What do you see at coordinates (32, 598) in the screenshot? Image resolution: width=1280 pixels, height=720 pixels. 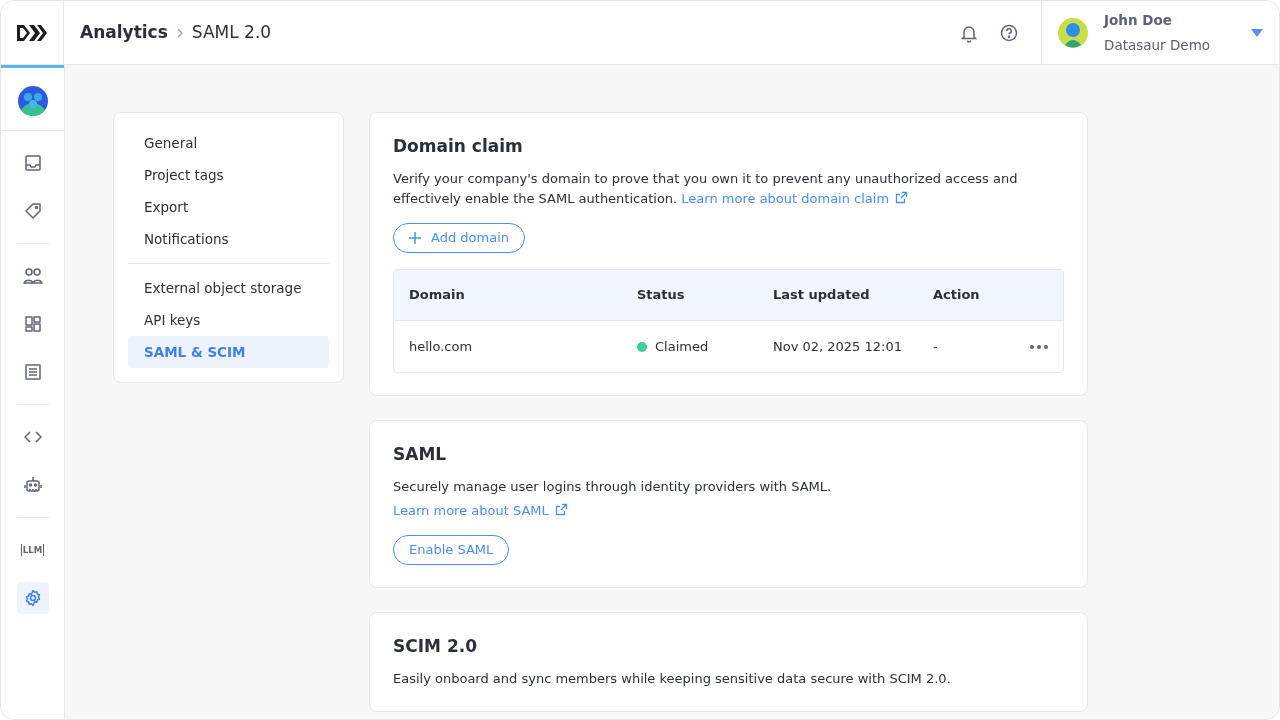 I see `settings-icon` at bounding box center [32, 598].